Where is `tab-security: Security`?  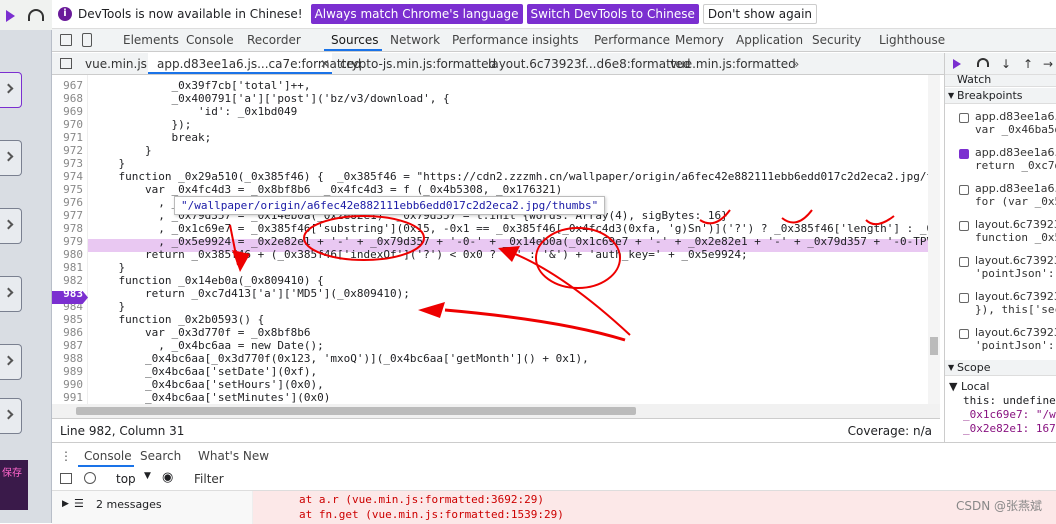 tab-security: Security is located at coordinates (836, 40).